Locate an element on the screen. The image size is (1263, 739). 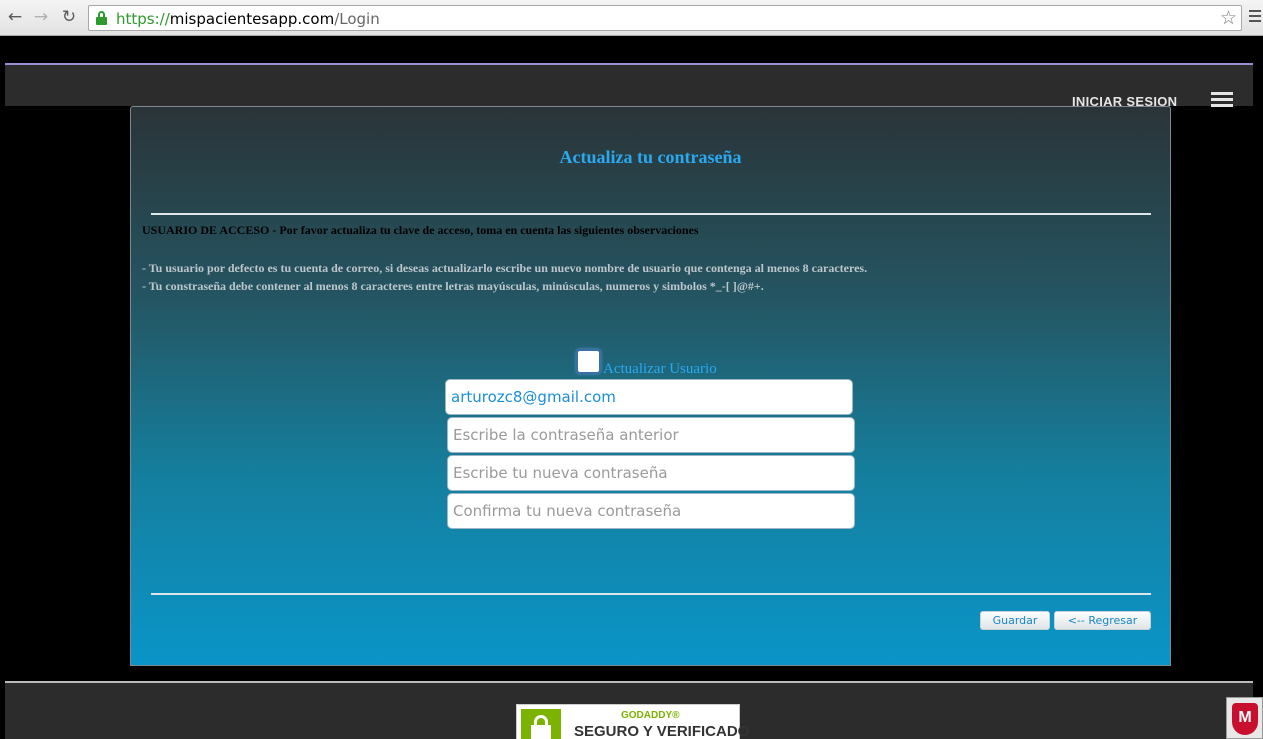
update-user-label: Actualizar Usuario is located at coordinates (660, 369).